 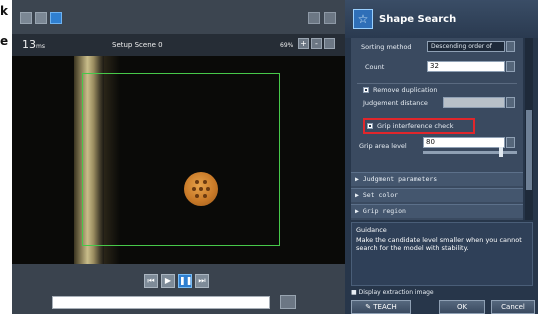 I want to click on play-icon: ▶, so click(x=168, y=281).